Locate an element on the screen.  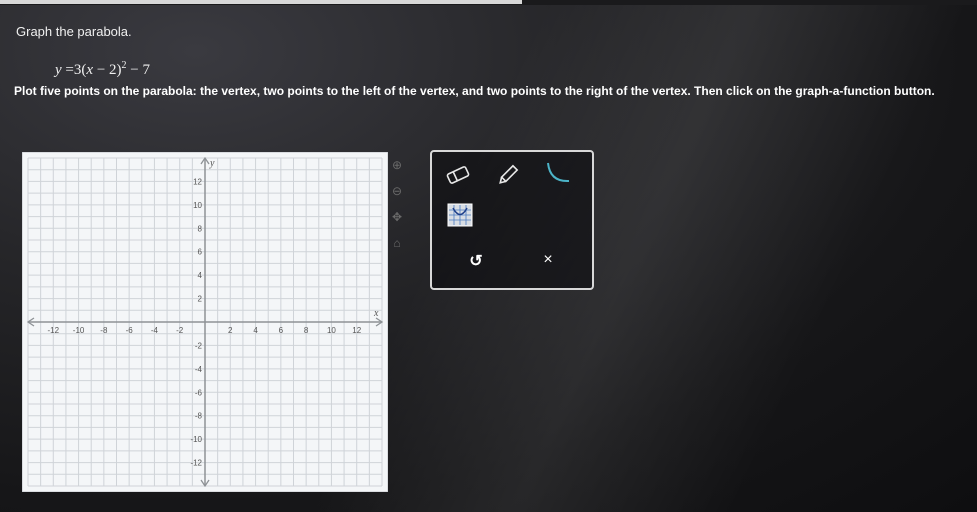
pencil-tool-button is located at coordinates (508, 175).